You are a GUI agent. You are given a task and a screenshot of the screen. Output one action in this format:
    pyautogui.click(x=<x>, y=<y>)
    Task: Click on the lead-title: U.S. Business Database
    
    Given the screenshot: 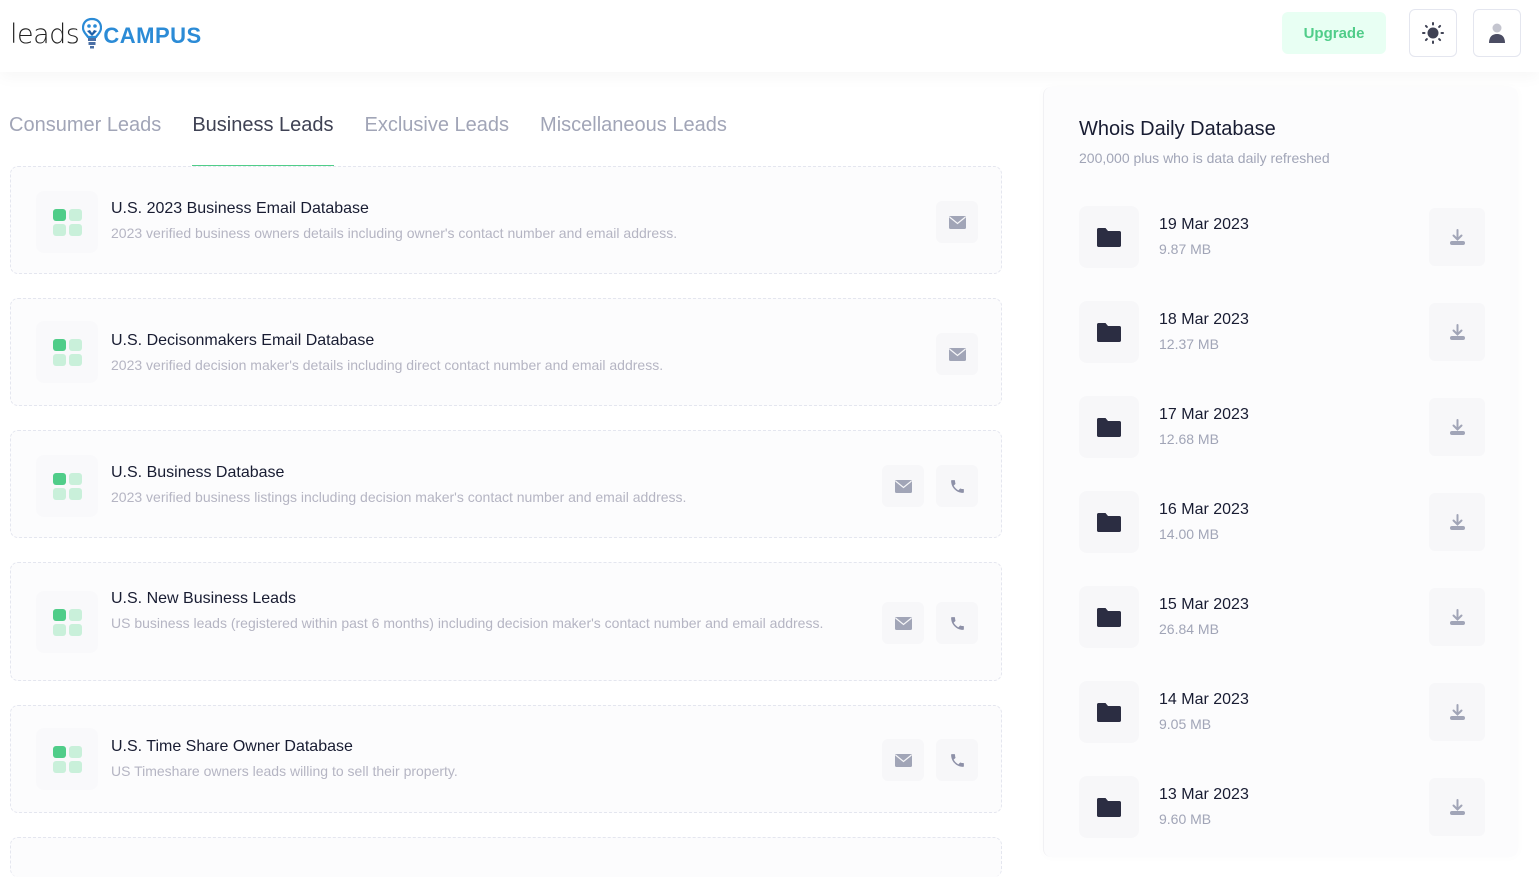 What is the action you would take?
    pyautogui.click(x=198, y=472)
    